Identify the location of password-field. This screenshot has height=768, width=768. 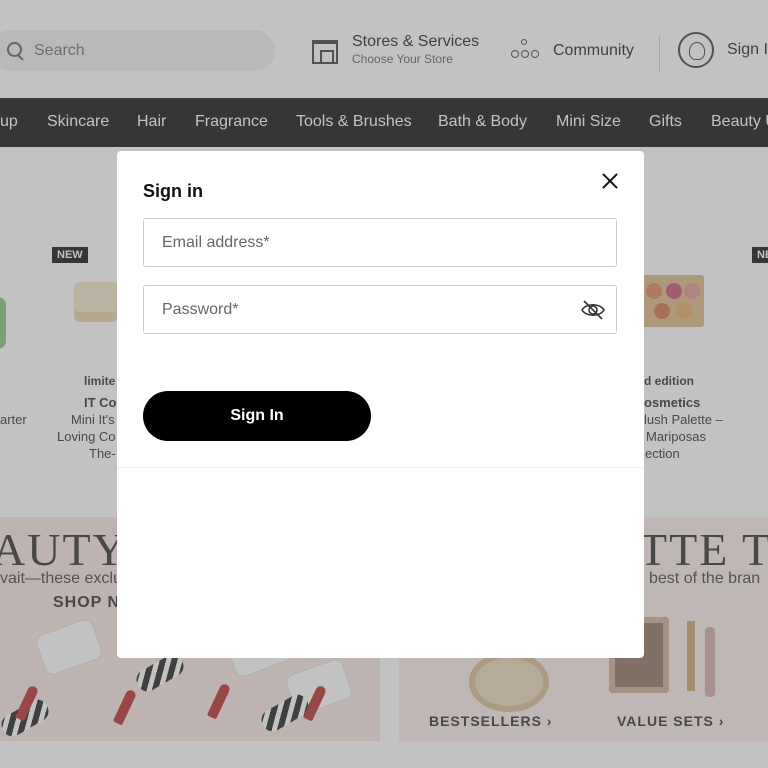
(380, 309).